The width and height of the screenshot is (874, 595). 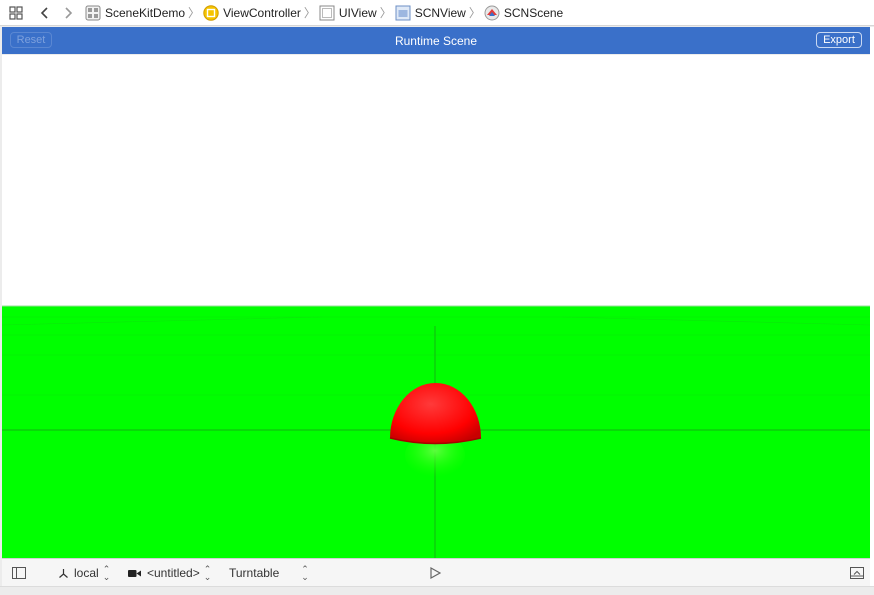 I want to click on scene-editor-header: Reset Runtime Scene Export, so click(x=436, y=40).